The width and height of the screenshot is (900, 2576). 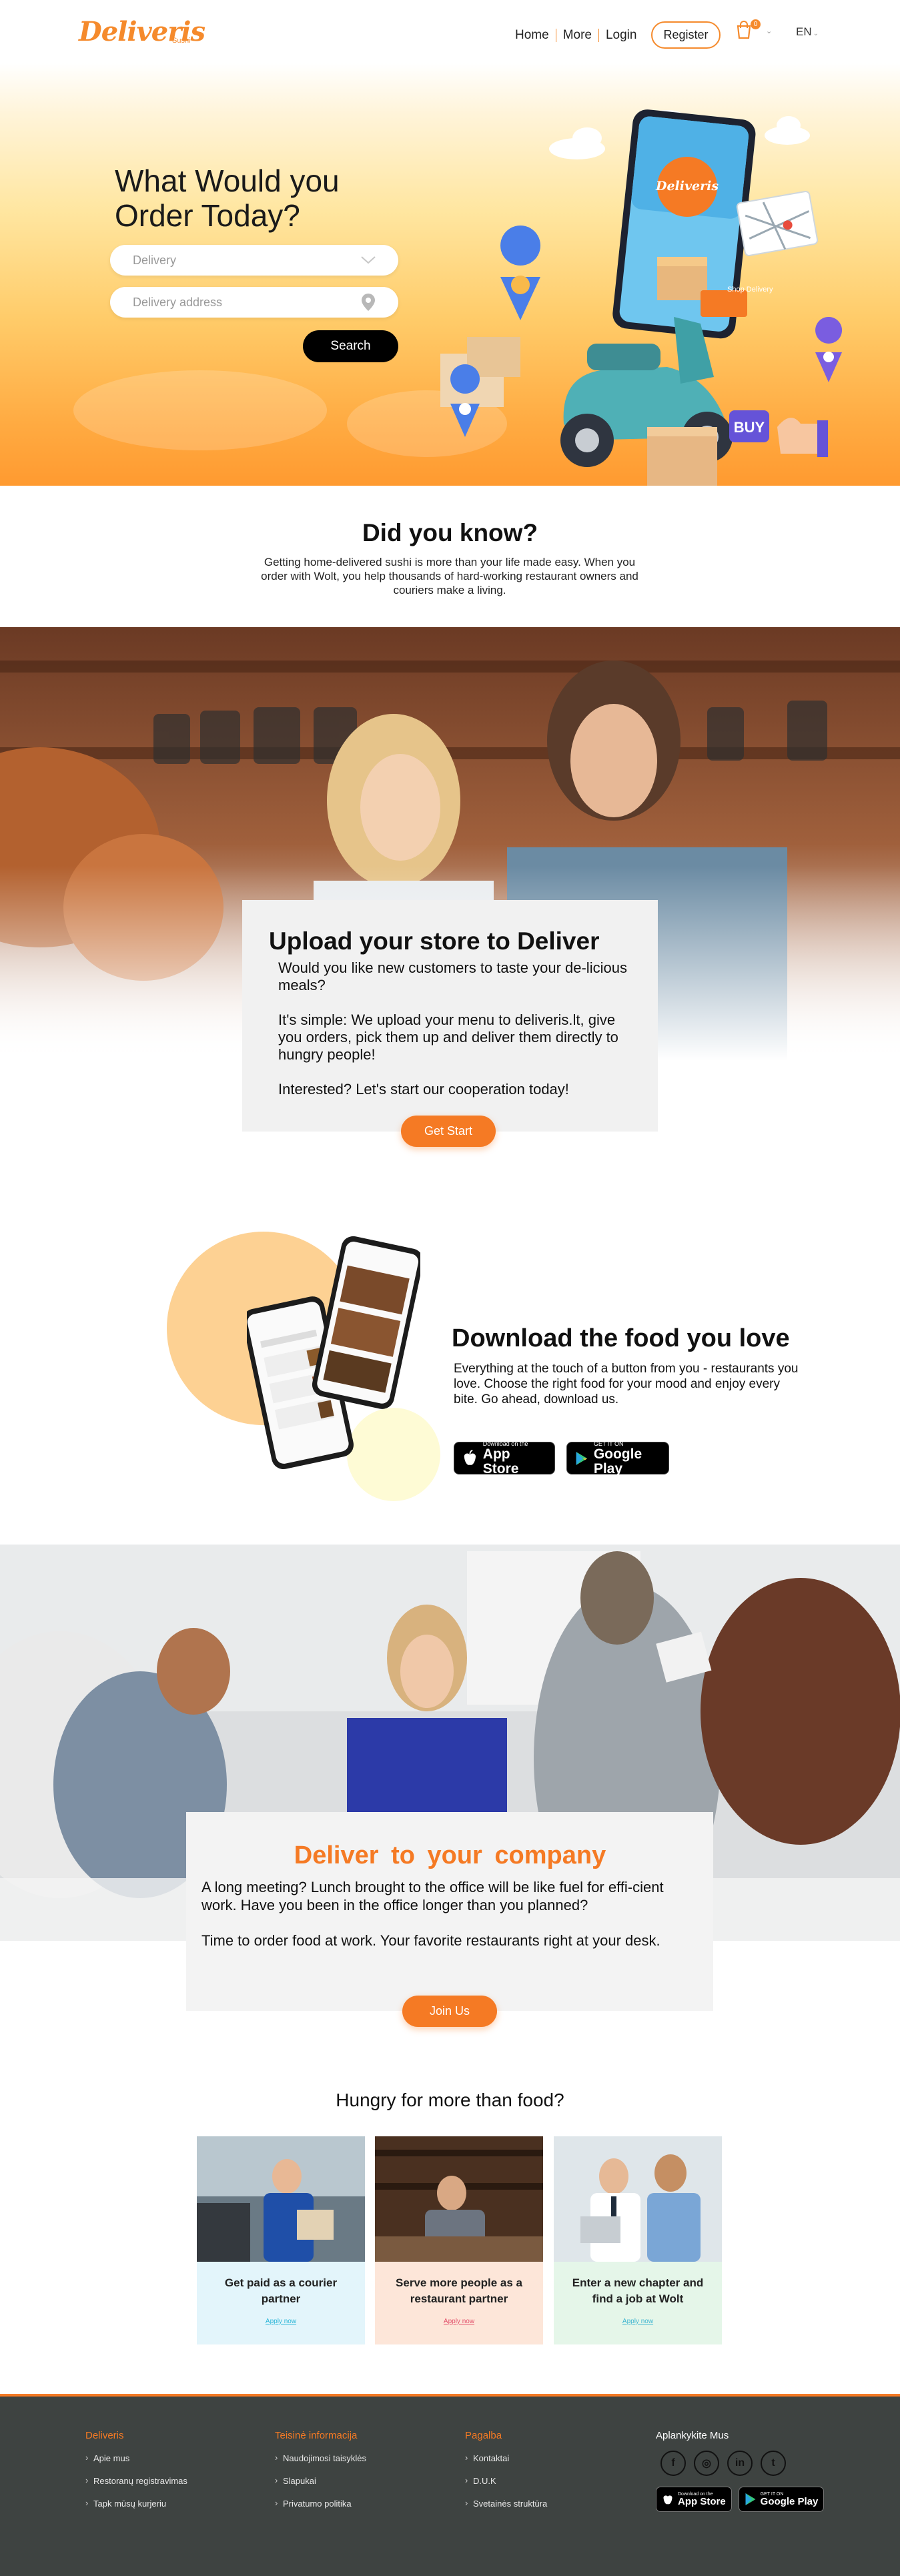 I want to click on main-nav: Home More Login Register, so click(x=614, y=35).